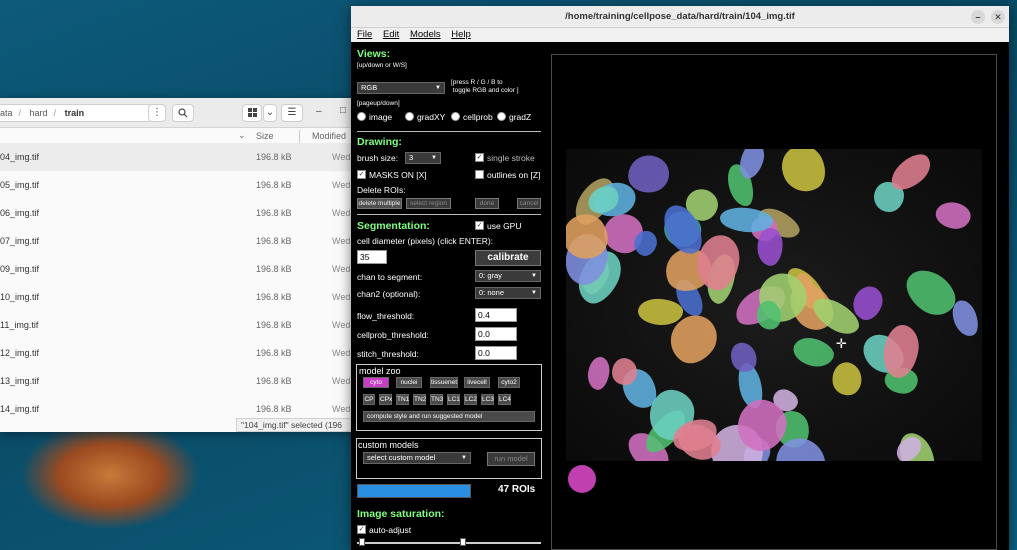 The height and width of the screenshot is (550, 1017). Describe the element at coordinates (381, 117) in the screenshot. I see `radio-image-label: image` at that location.